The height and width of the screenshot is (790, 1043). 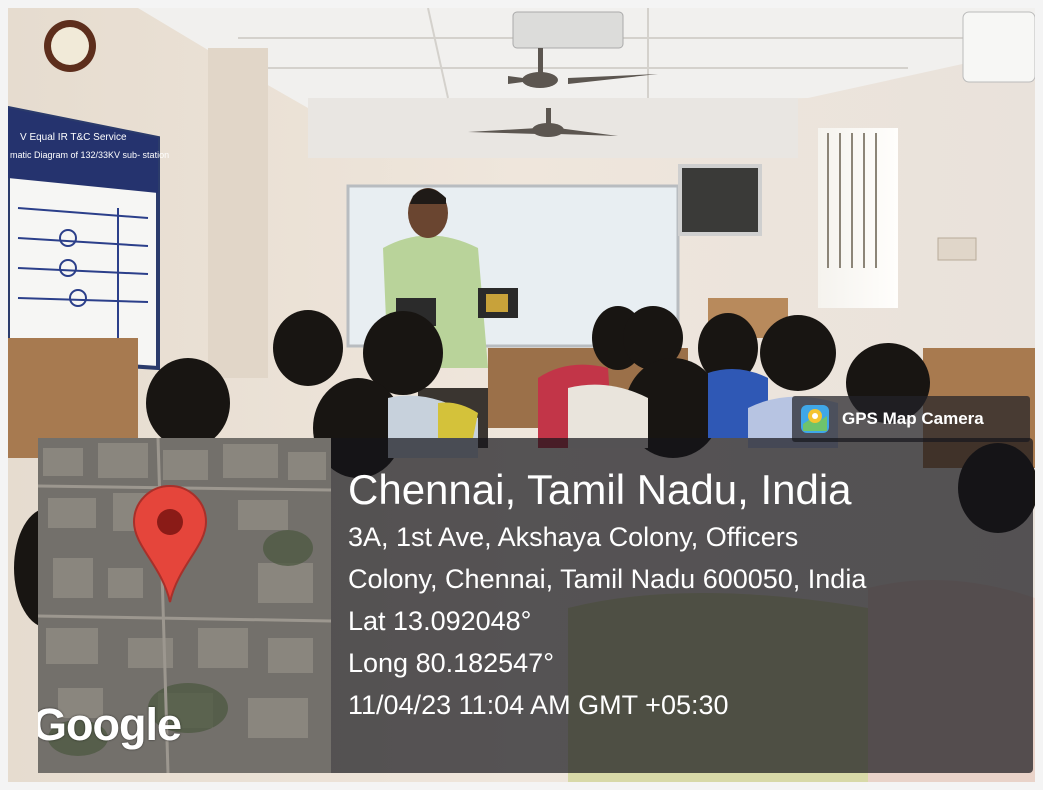 I want to click on location-title: Chennai, Tamil Nadu, India, so click(x=600, y=489).